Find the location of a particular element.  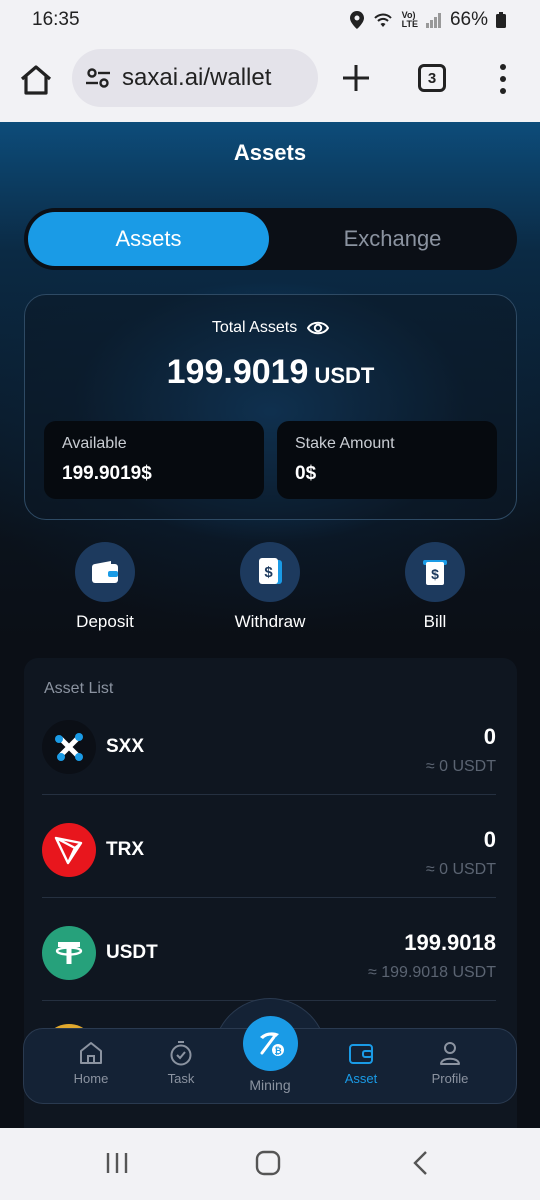

pickaxe-icon: ₿ is located at coordinates (271, 1043).